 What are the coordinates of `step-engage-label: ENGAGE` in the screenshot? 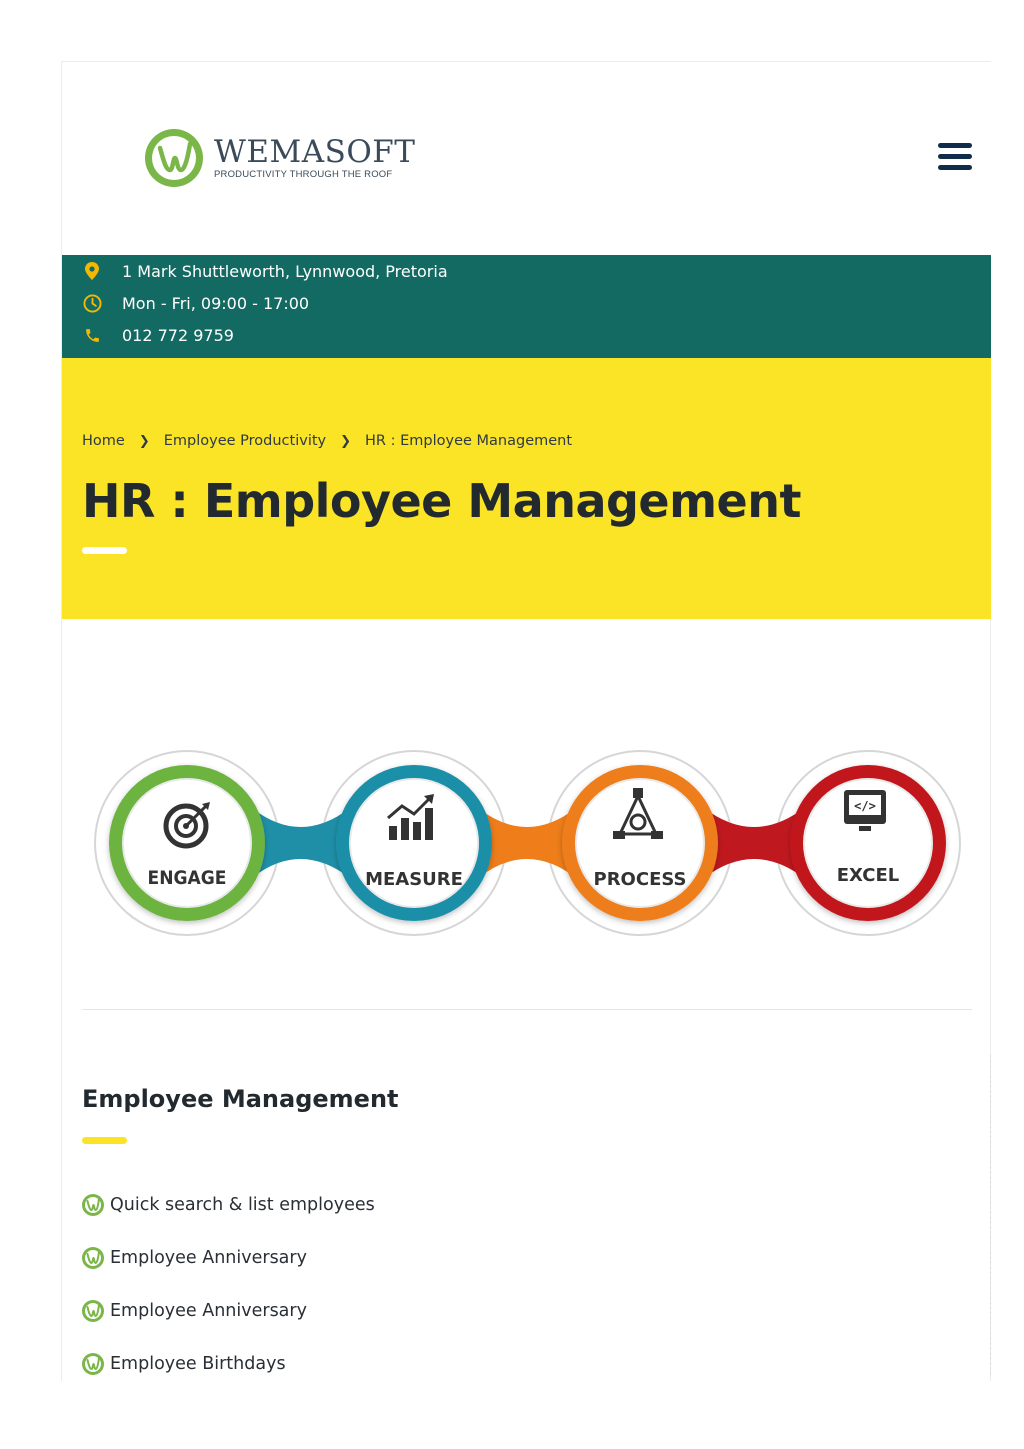 It's located at (187, 878).